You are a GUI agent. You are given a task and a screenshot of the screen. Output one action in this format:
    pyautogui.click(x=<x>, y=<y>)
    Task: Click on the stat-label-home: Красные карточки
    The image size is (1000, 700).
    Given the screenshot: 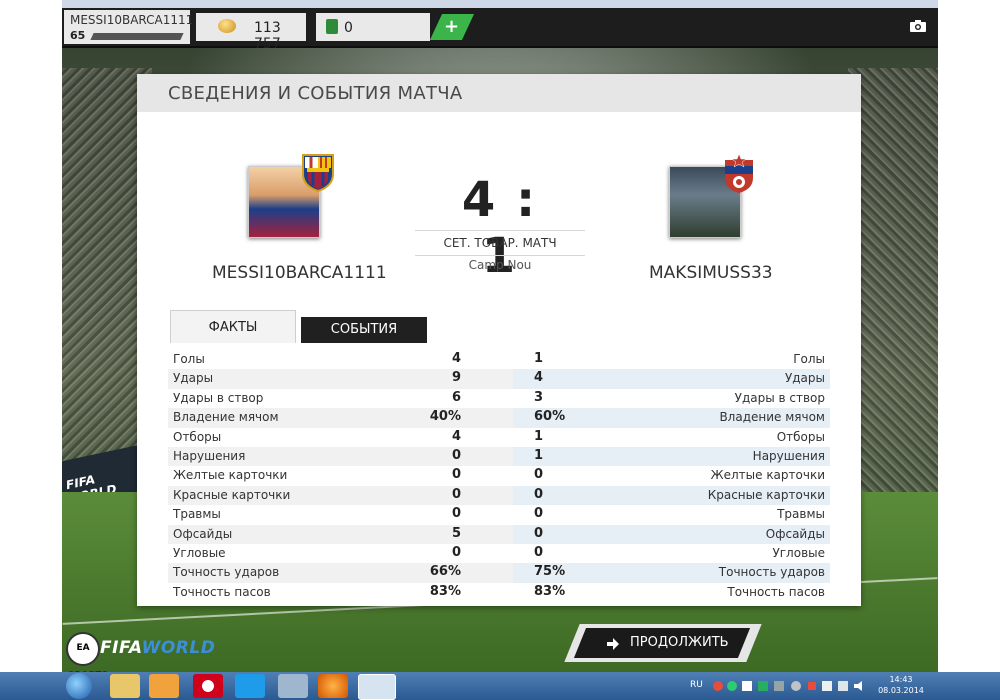 What is the action you would take?
    pyautogui.click(x=232, y=494)
    